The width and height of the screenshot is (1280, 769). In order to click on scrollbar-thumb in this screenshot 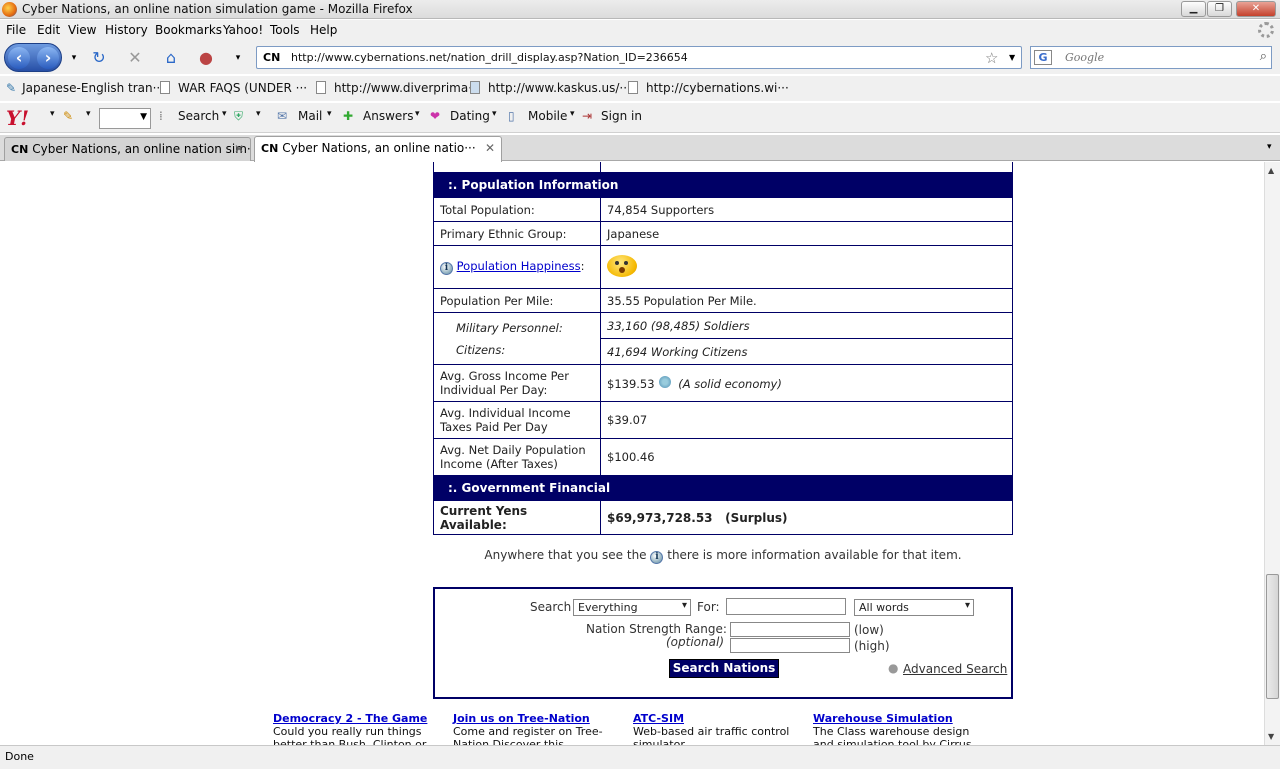, I will do `click(1272, 636)`.